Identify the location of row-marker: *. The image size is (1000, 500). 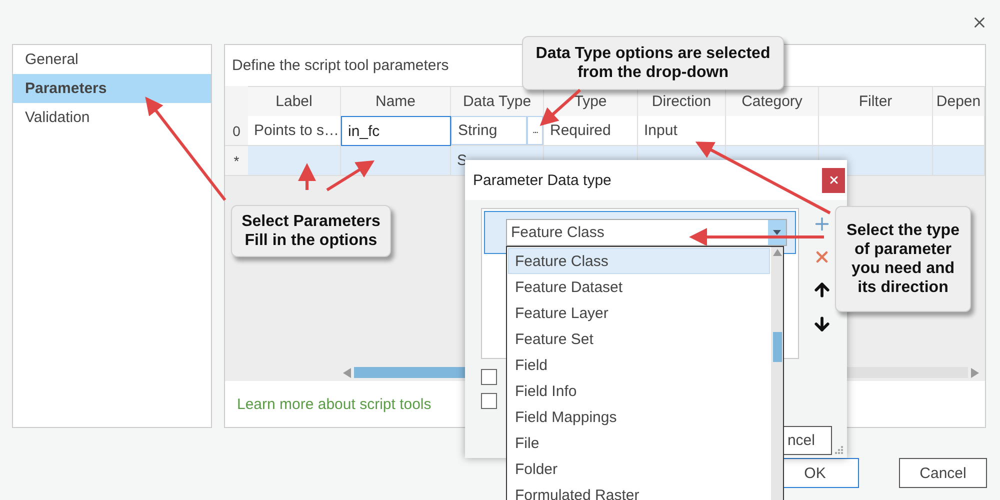
(236, 161).